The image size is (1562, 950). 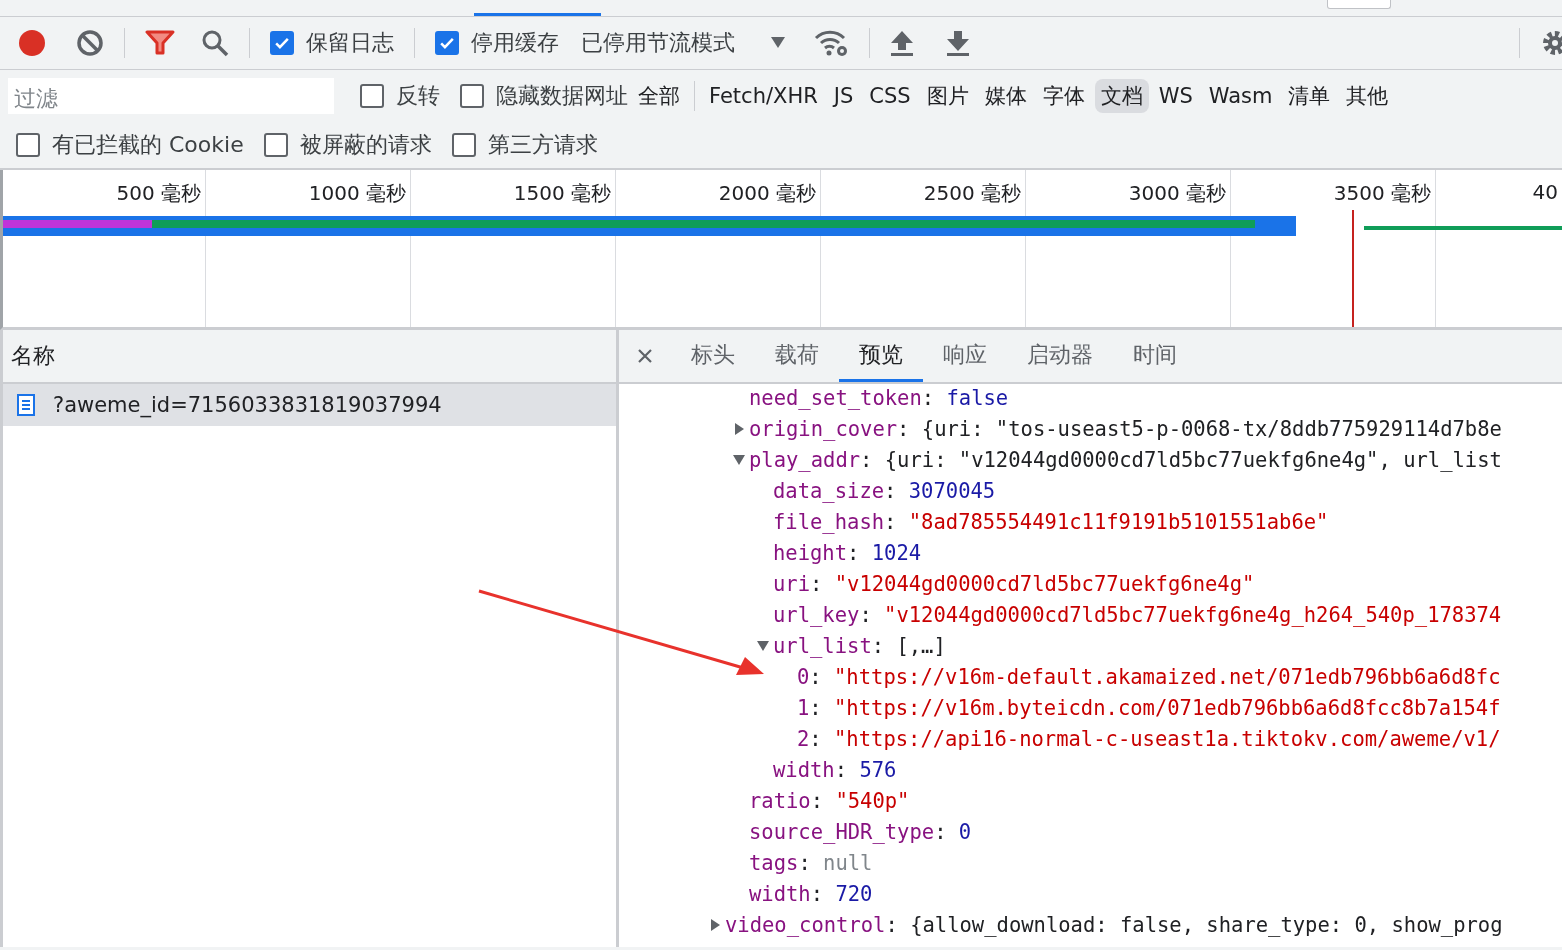 I want to click on type-filter-button: JS, so click(x=843, y=96).